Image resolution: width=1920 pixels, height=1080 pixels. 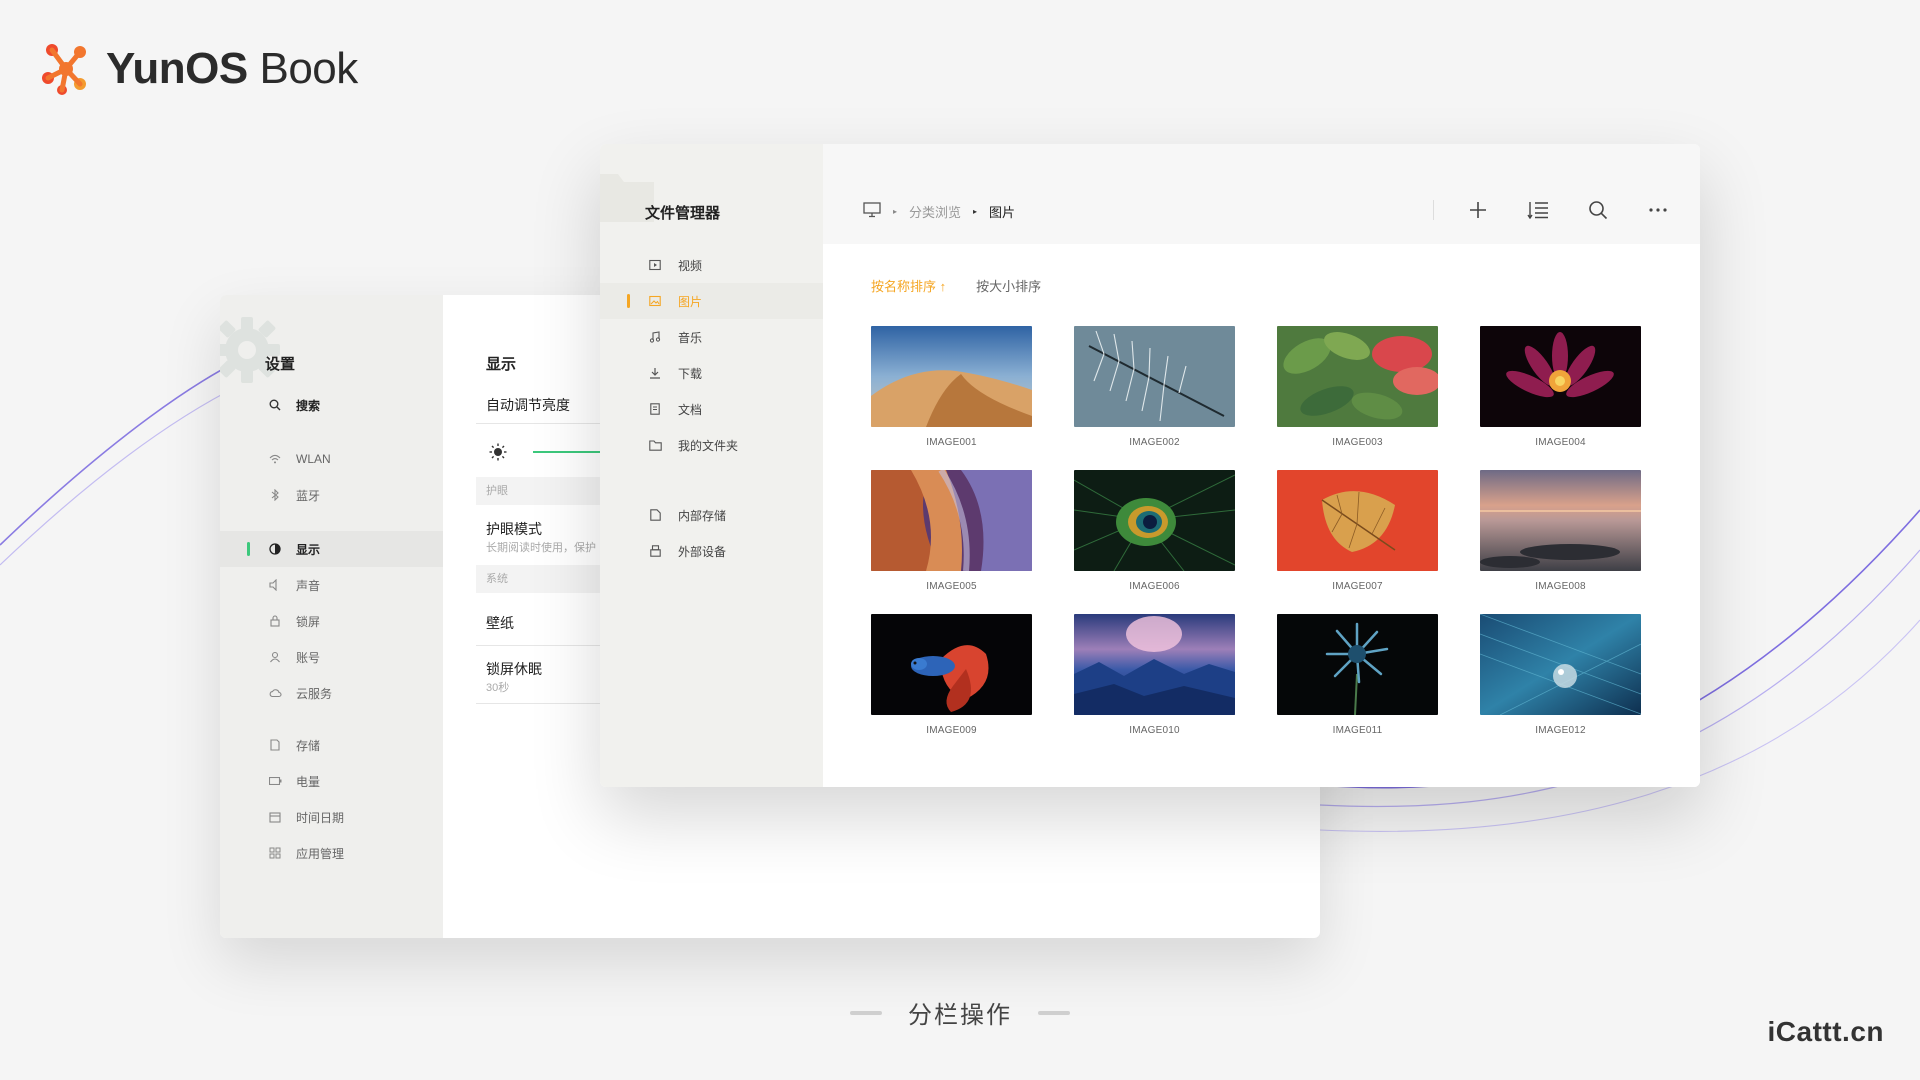 I want to click on sidebar-item-external-device: 外部设备, so click(x=711, y=551).